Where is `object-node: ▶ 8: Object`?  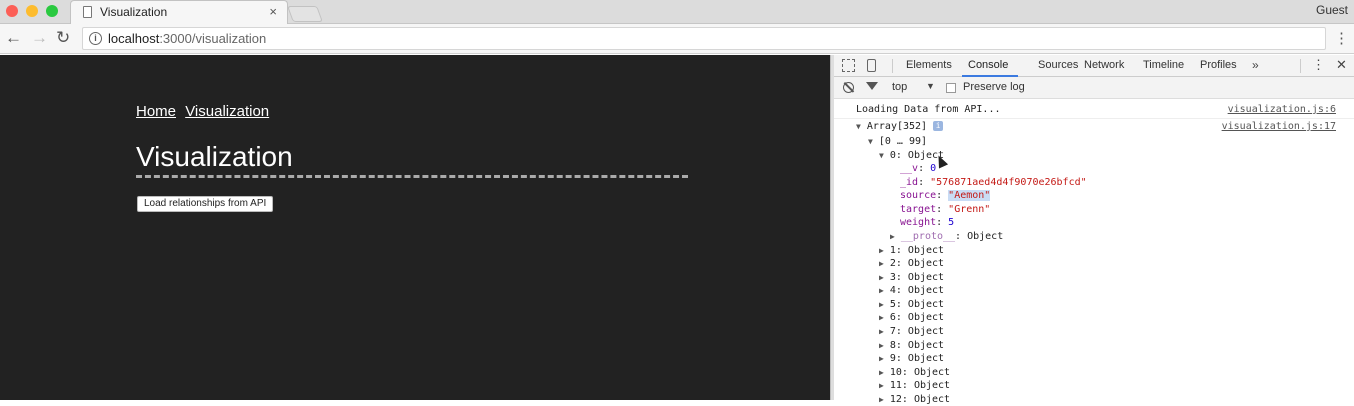 object-node: ▶ 8: Object is located at coordinates (911, 345).